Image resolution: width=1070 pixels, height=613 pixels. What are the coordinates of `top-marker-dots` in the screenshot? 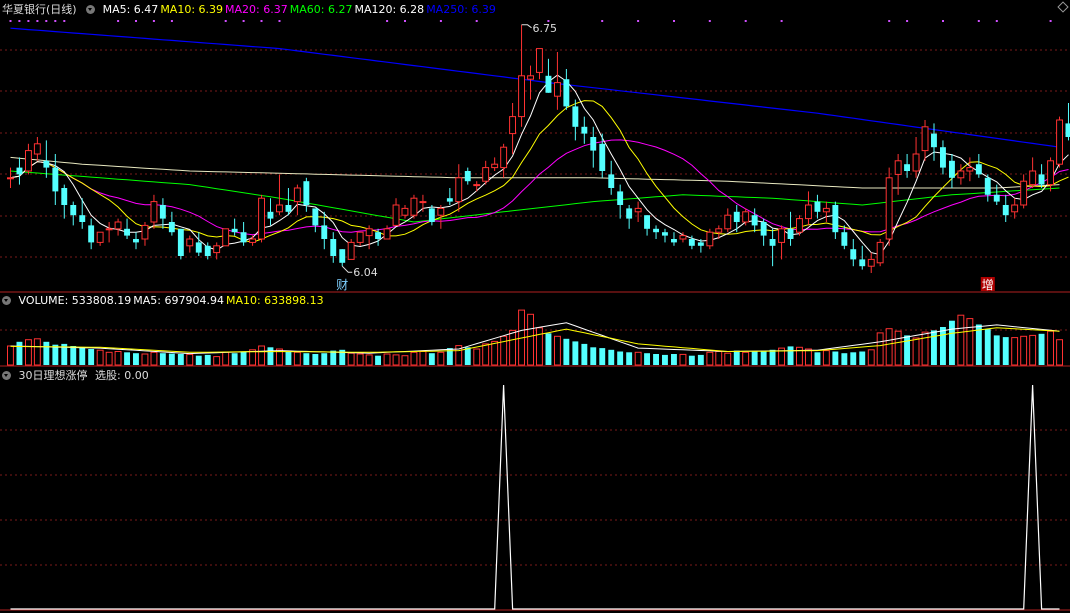 It's located at (530, 21).